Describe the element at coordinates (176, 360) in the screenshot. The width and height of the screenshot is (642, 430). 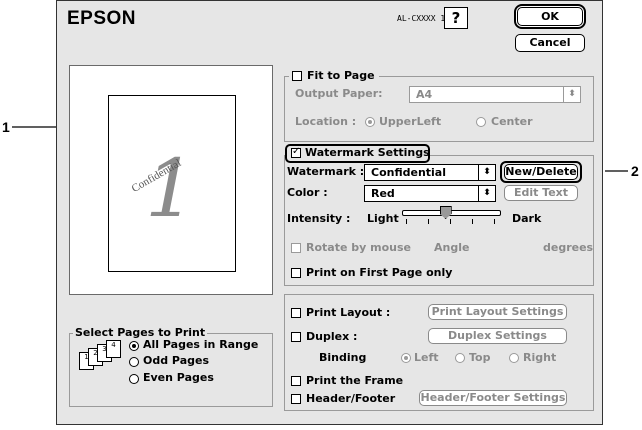
I see `odd-pages-label: Odd Pages` at that location.